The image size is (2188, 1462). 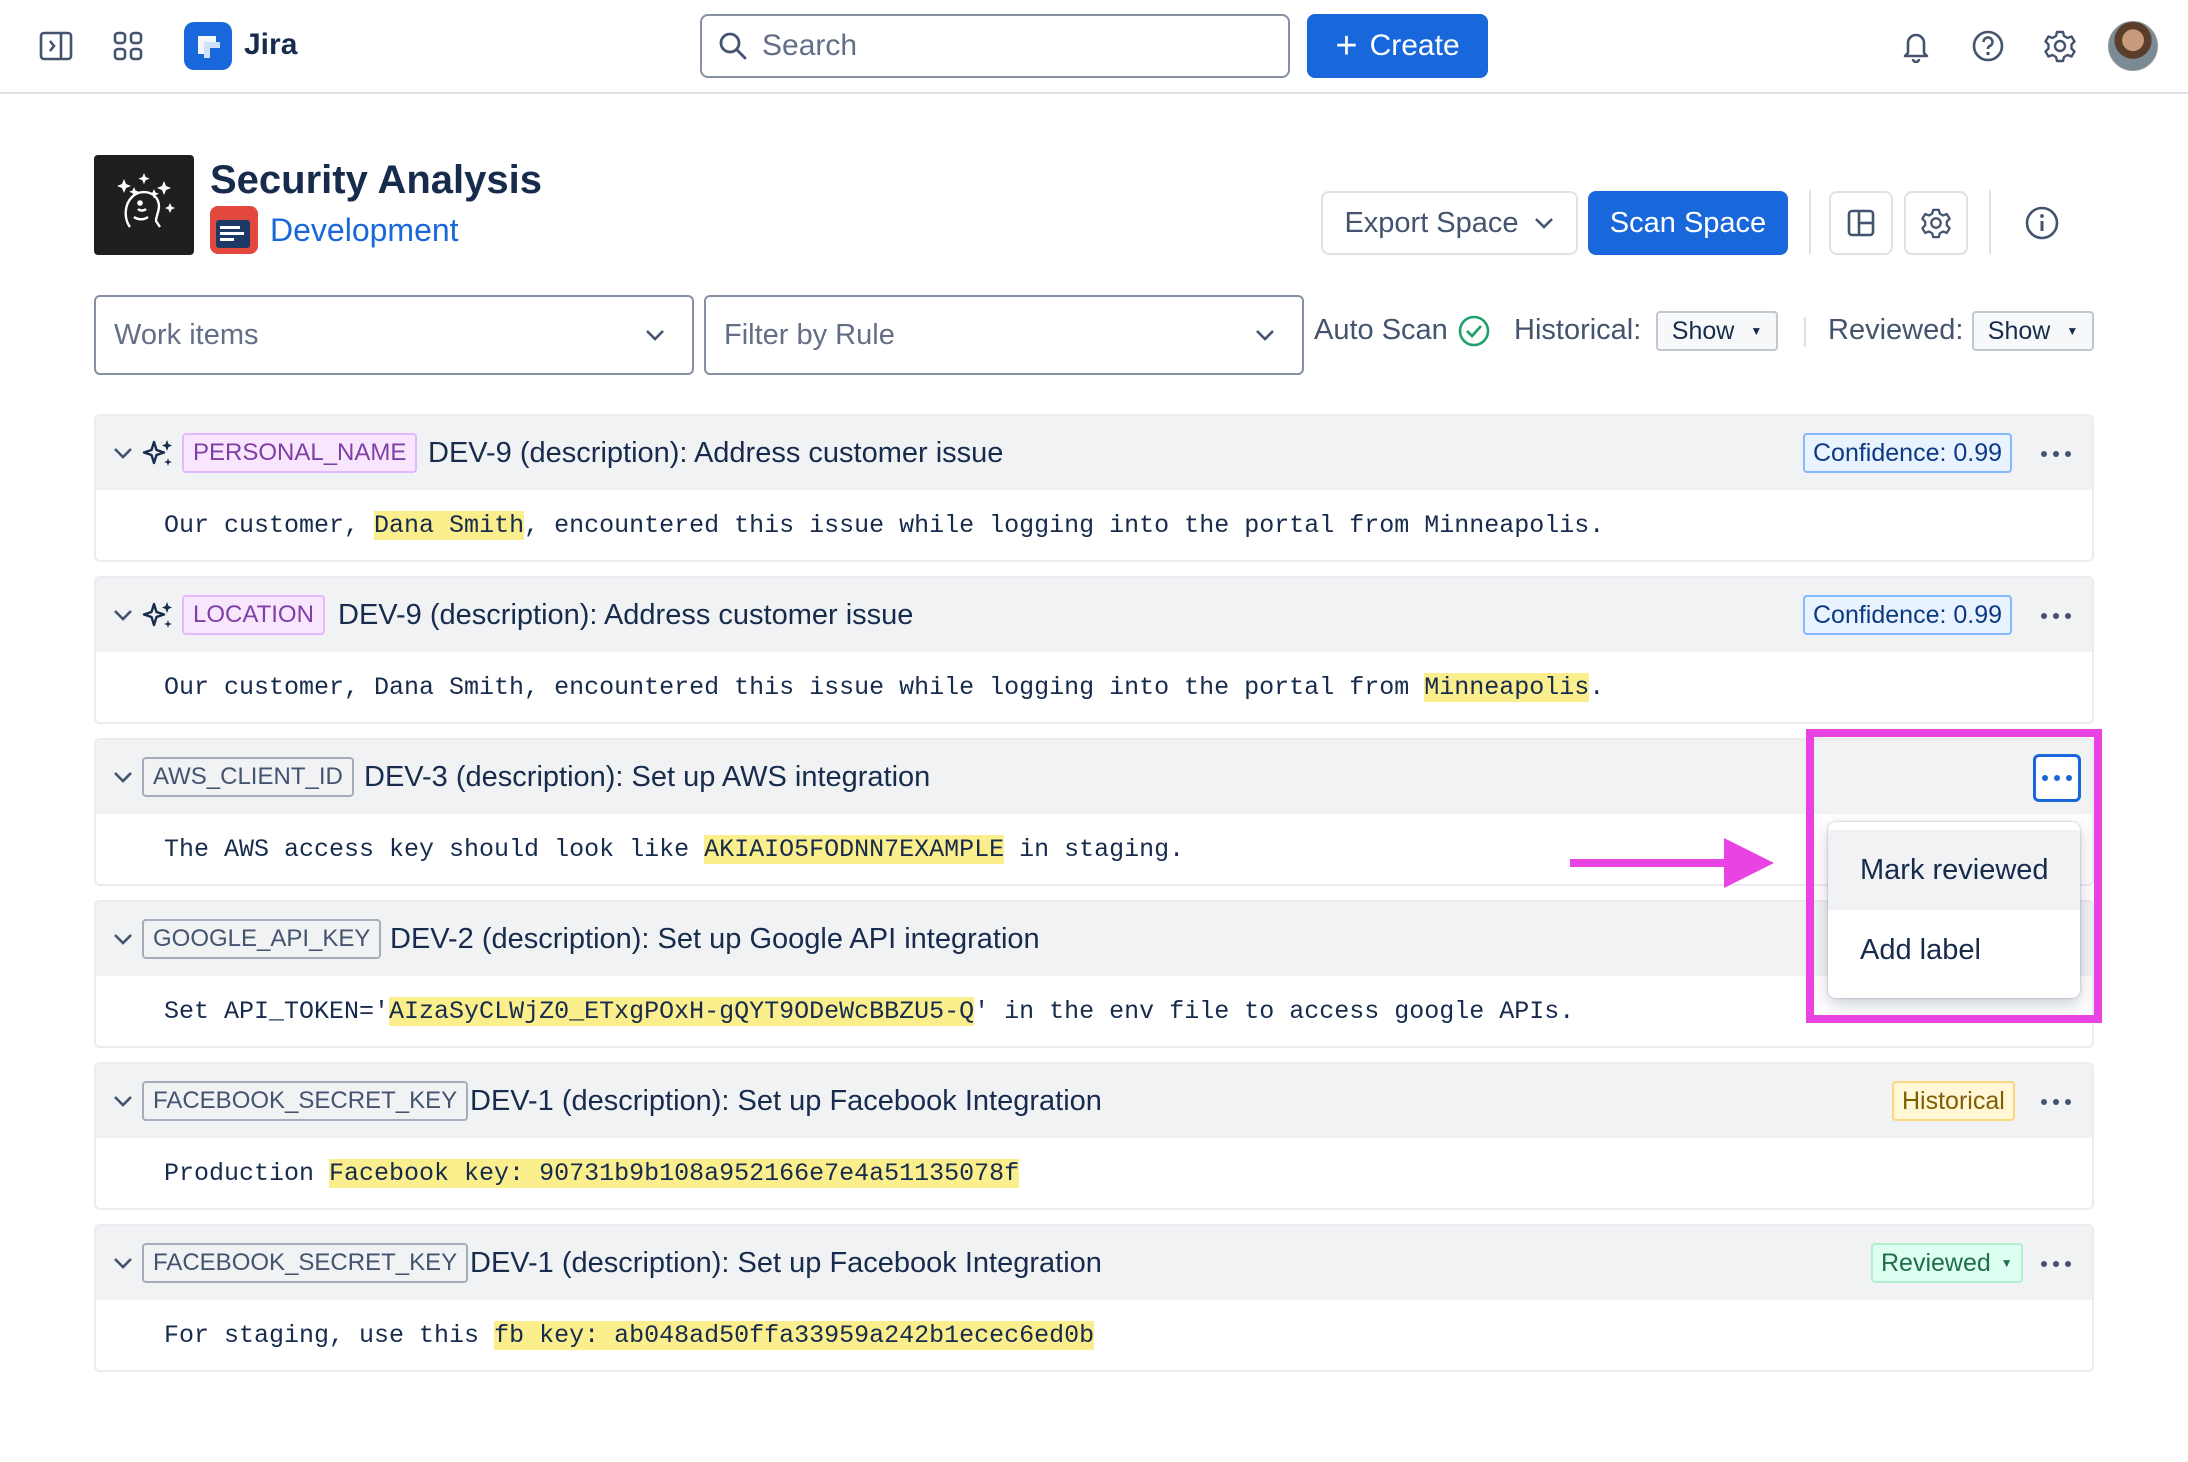 I want to click on space-link: Development, so click(x=334, y=230).